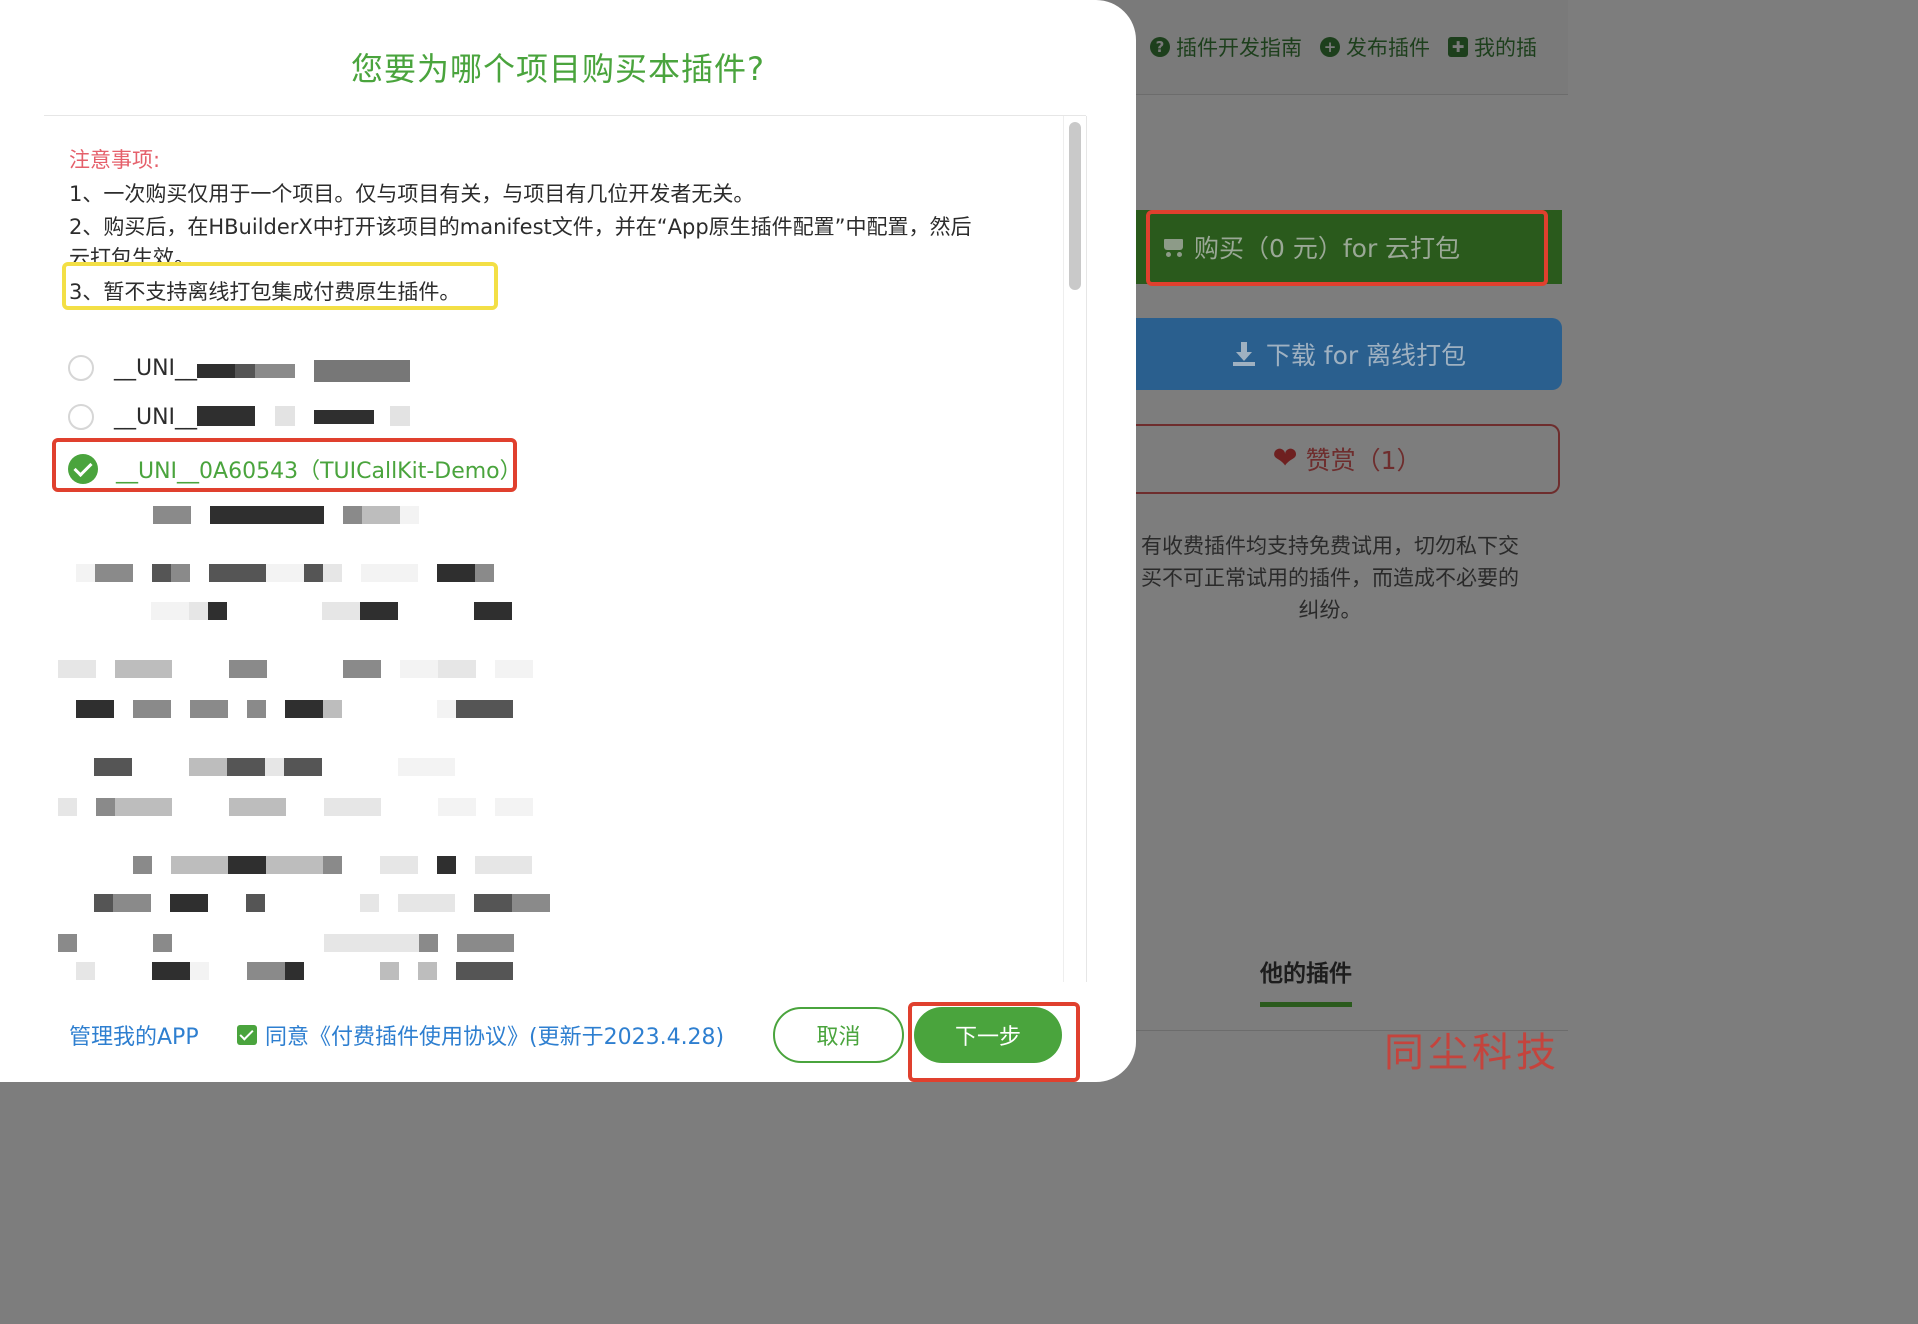  Describe the element at coordinates (284, 465) in the screenshot. I see `highlight-box-selected-project` at that location.